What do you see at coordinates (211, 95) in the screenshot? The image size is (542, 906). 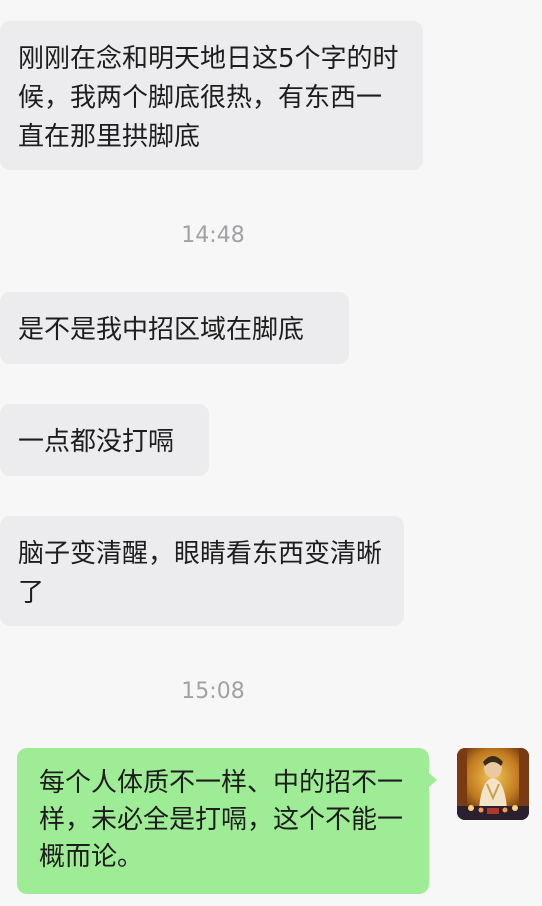 I see `incoming-message-bubble: 刚刚在念和明天地日这5个字的时候，我两个脚底很热，有东西一直在那里拱脚底` at bounding box center [211, 95].